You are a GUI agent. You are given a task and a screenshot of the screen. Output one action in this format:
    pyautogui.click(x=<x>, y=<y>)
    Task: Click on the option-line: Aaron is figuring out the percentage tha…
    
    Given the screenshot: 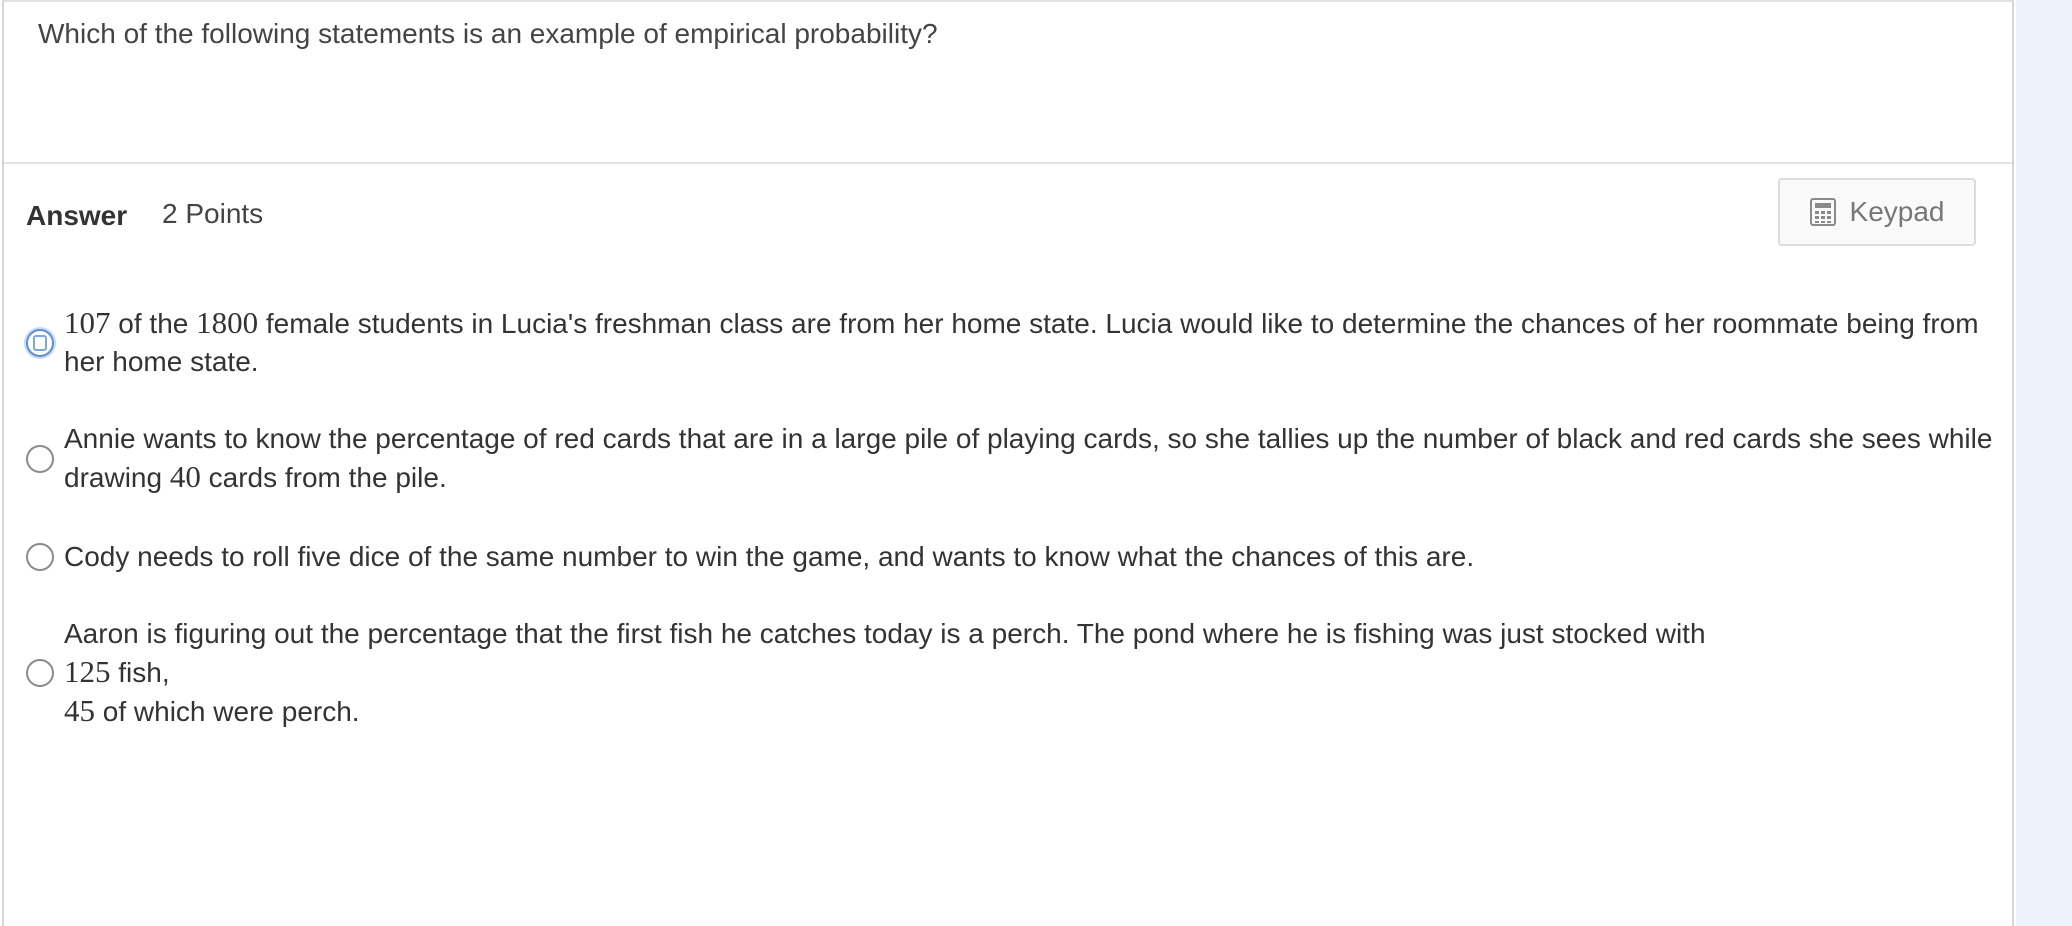 What is the action you would take?
    pyautogui.click(x=885, y=633)
    